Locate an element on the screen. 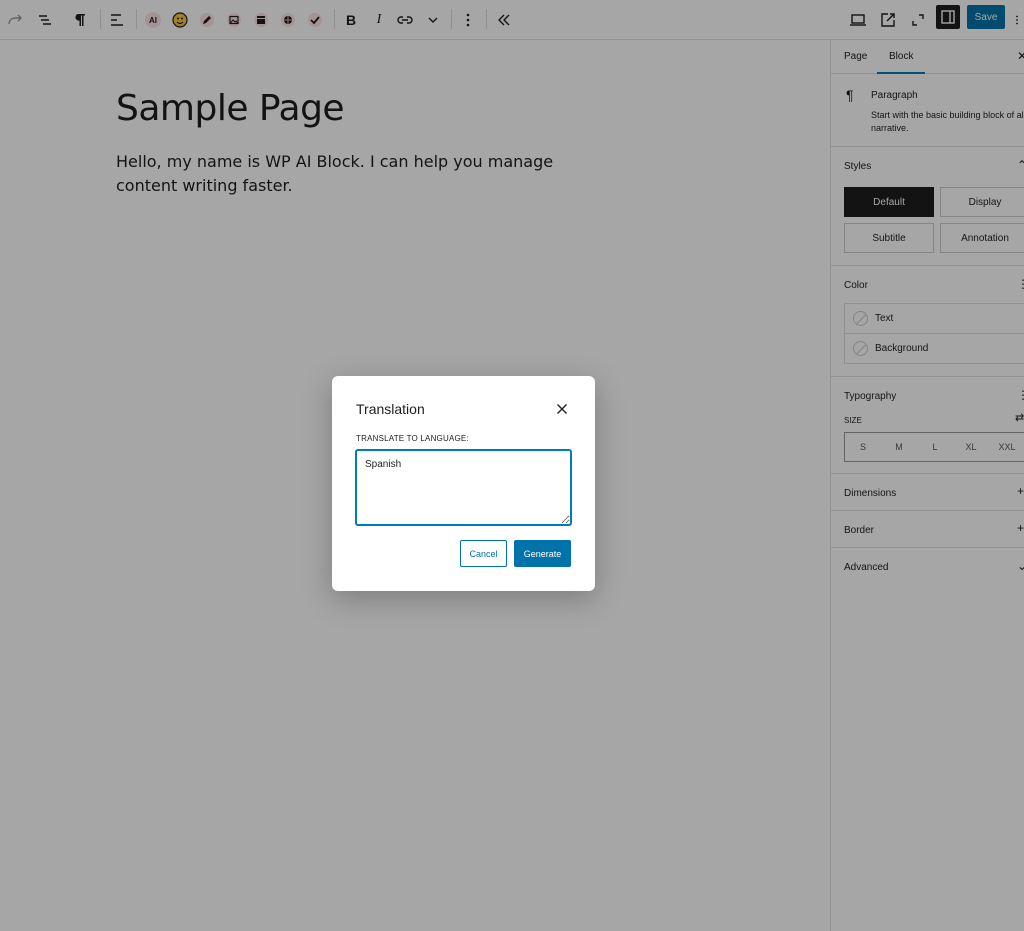  language-textarea: Spanish is located at coordinates (463, 487).